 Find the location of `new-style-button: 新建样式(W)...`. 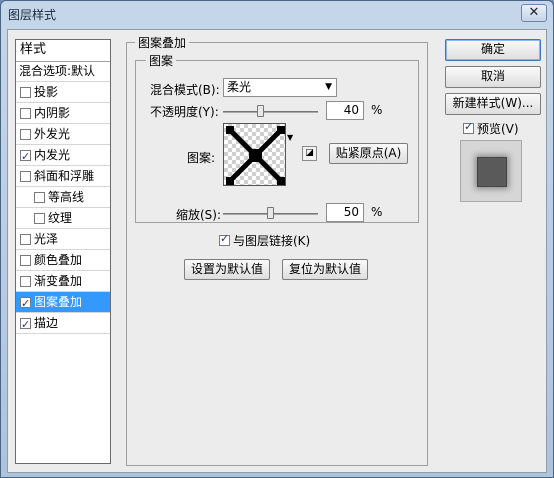

new-style-button: 新建样式(W)... is located at coordinates (493, 104).